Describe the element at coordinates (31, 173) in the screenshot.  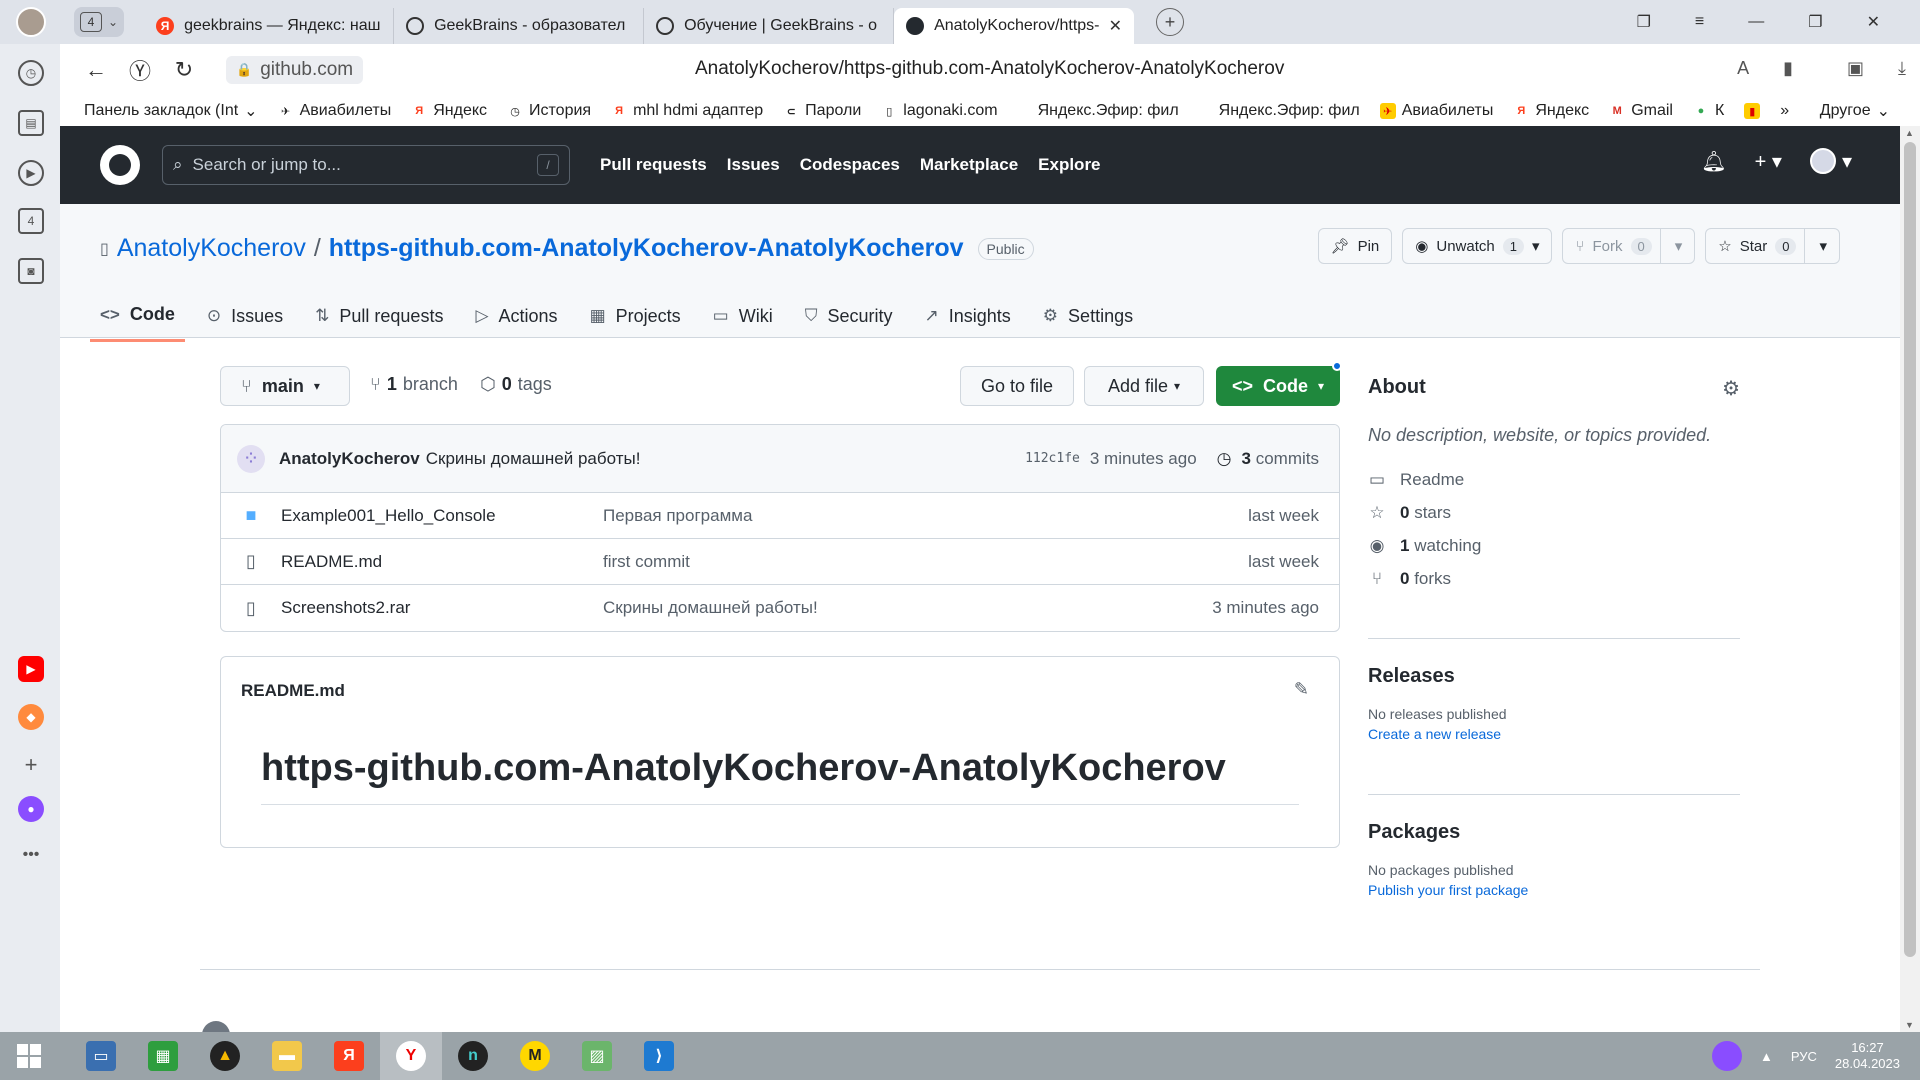
I see `play-icon: ▶` at that location.